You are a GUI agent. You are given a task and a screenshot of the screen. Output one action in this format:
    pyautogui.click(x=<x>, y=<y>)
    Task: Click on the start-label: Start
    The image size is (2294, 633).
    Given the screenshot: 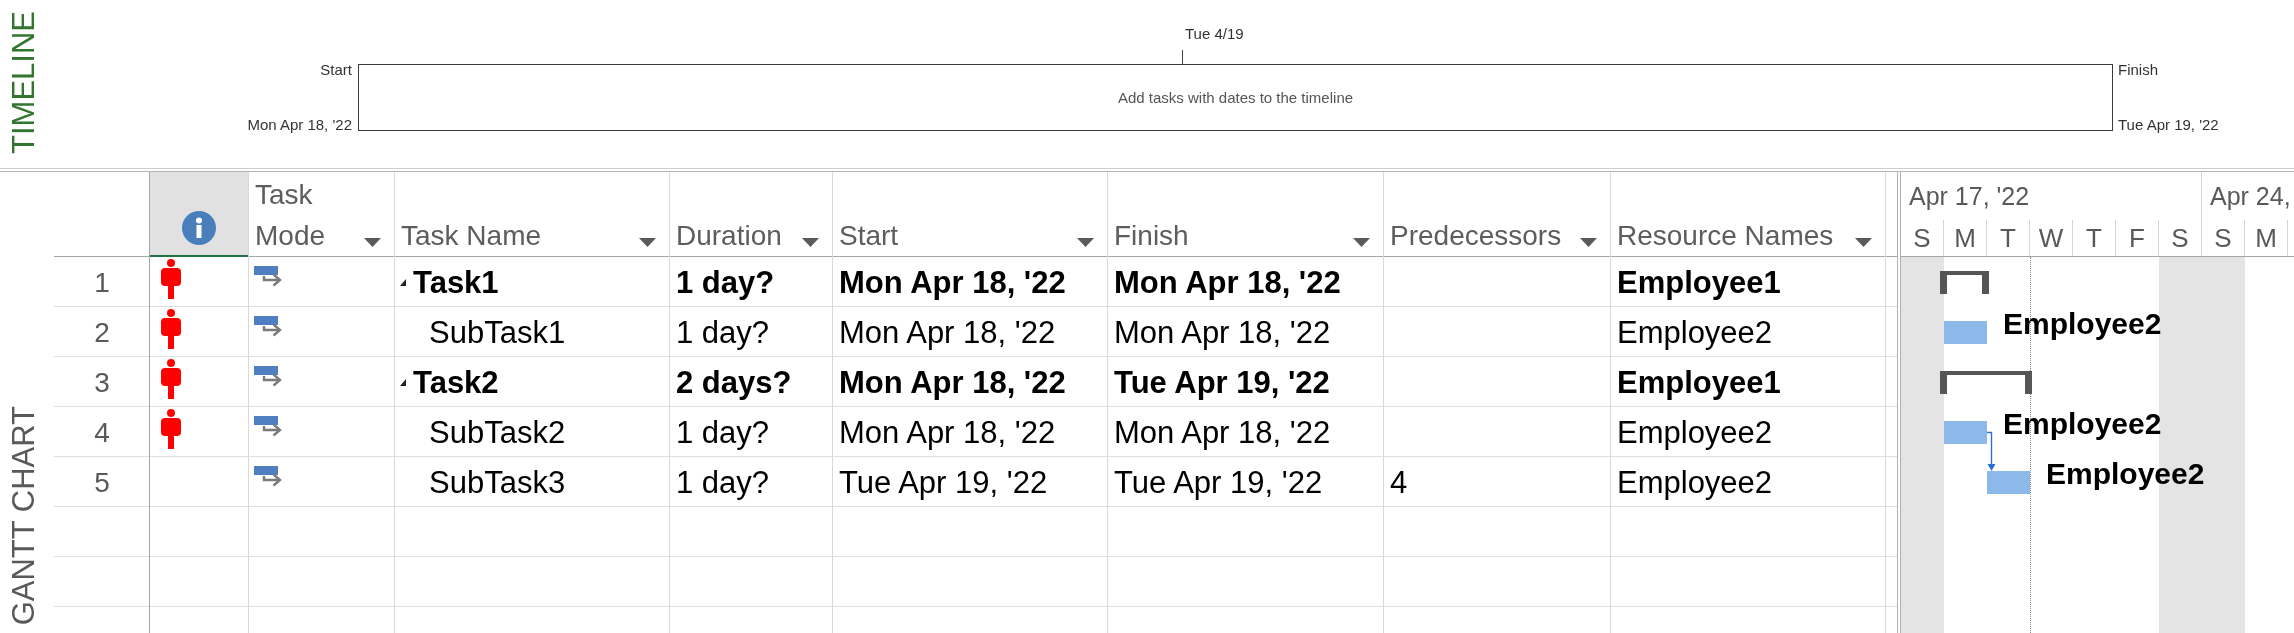 What is the action you would take?
    pyautogui.click(x=336, y=70)
    